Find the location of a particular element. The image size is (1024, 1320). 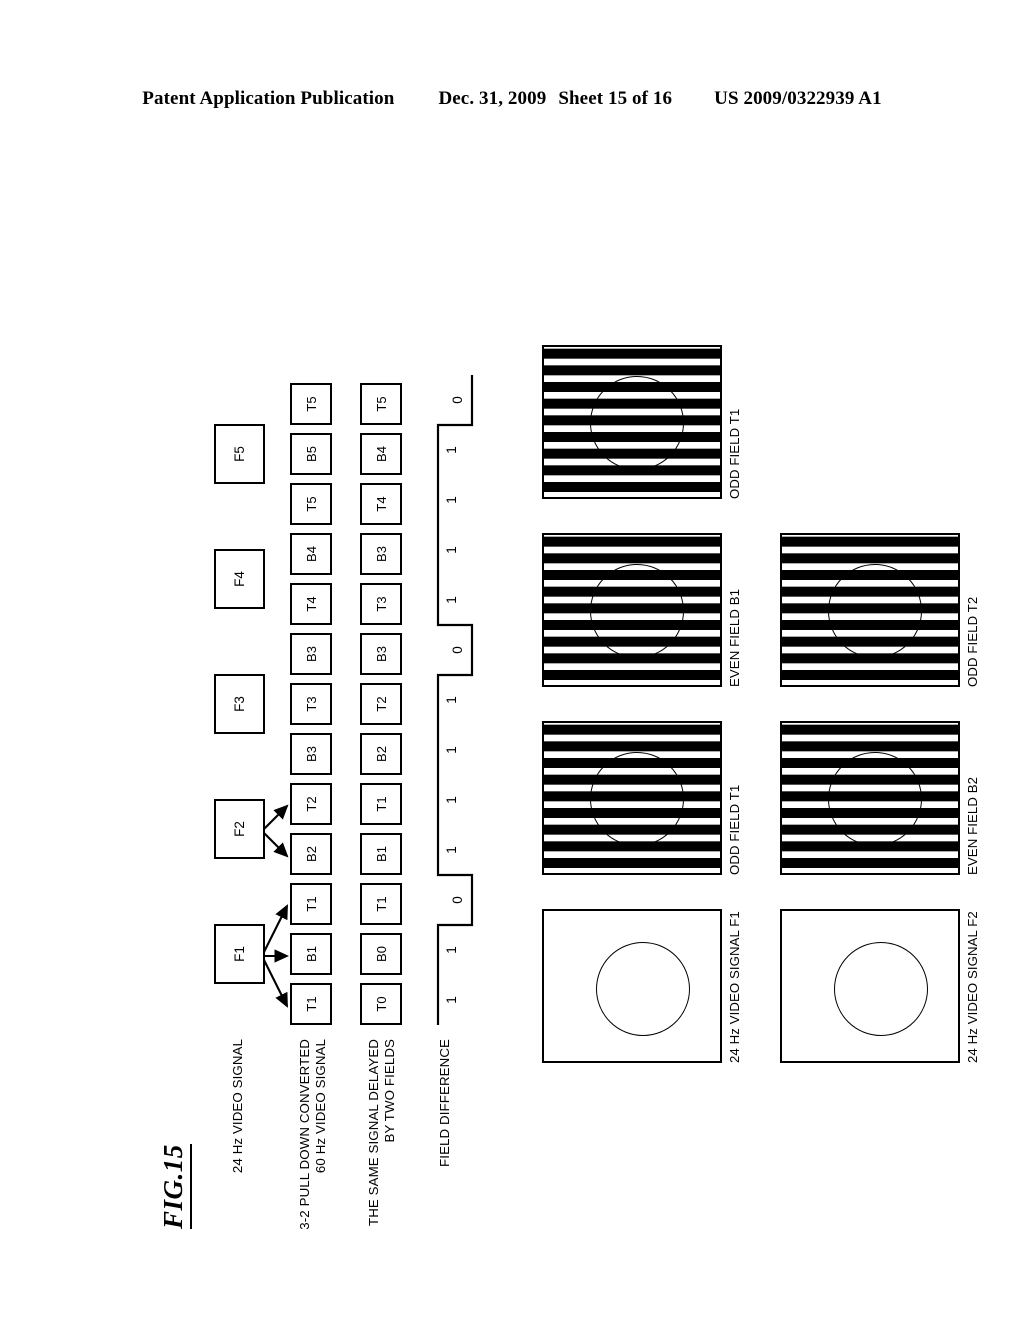

delayed-field-label: T3 is located at coordinates (381, 604).